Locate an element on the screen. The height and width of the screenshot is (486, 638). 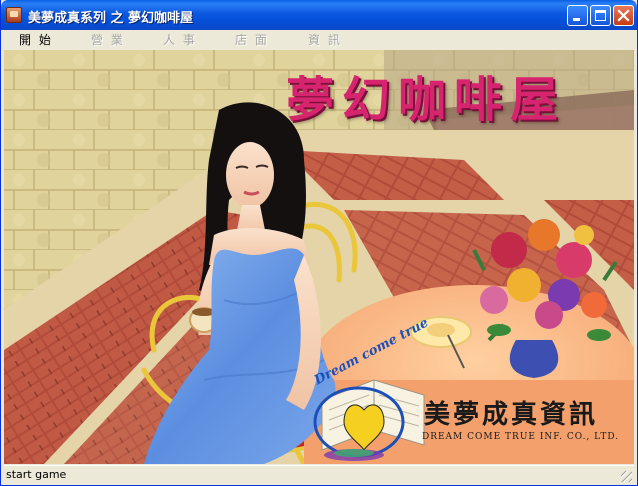
title-bar: 美夢成真系列 之 夢幻咖啡屋 is located at coordinates (319, 15).